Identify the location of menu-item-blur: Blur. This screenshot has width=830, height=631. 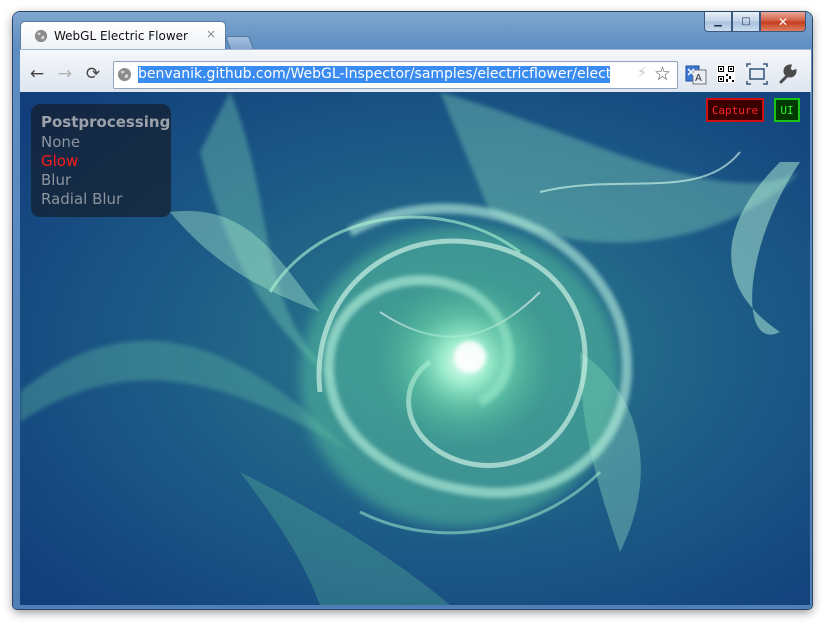
(56, 180).